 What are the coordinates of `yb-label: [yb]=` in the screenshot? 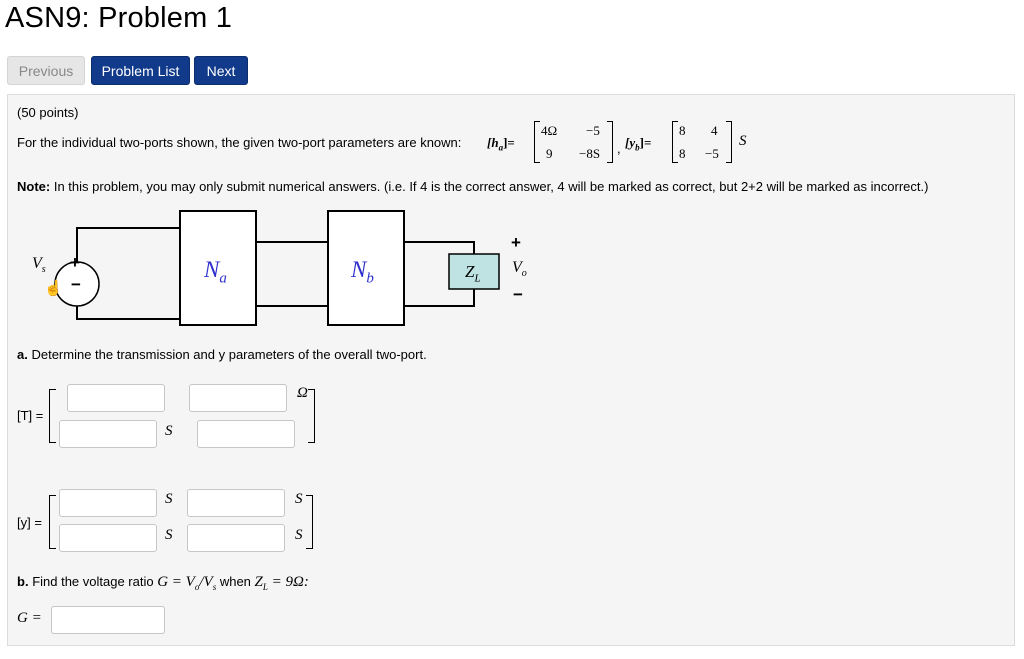 It's located at (638, 144).